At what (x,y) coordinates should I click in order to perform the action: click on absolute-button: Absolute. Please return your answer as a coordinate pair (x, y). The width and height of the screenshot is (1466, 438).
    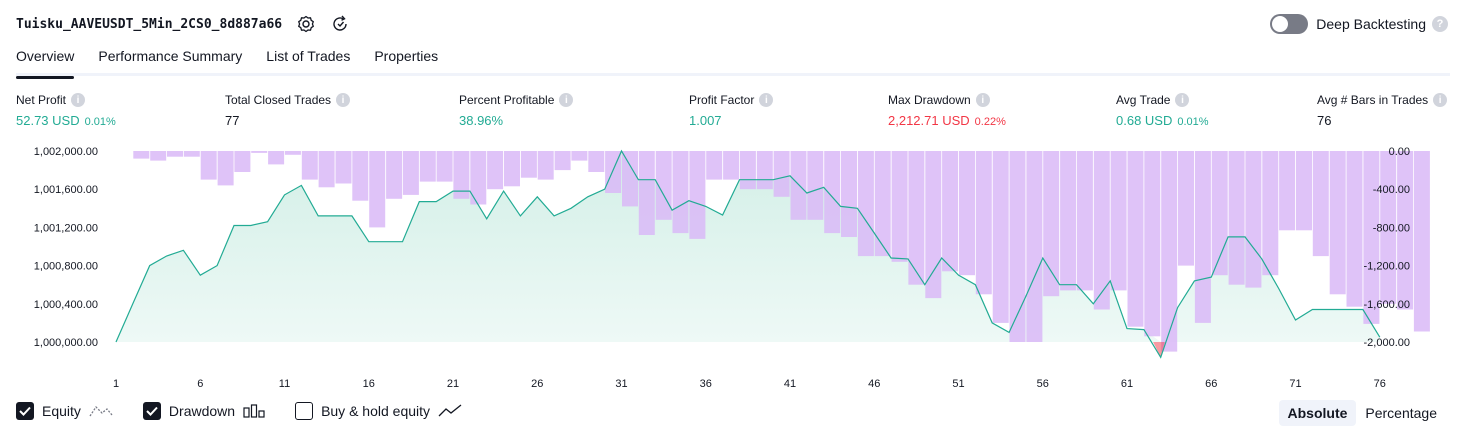
    Looking at the image, I should click on (1317, 413).